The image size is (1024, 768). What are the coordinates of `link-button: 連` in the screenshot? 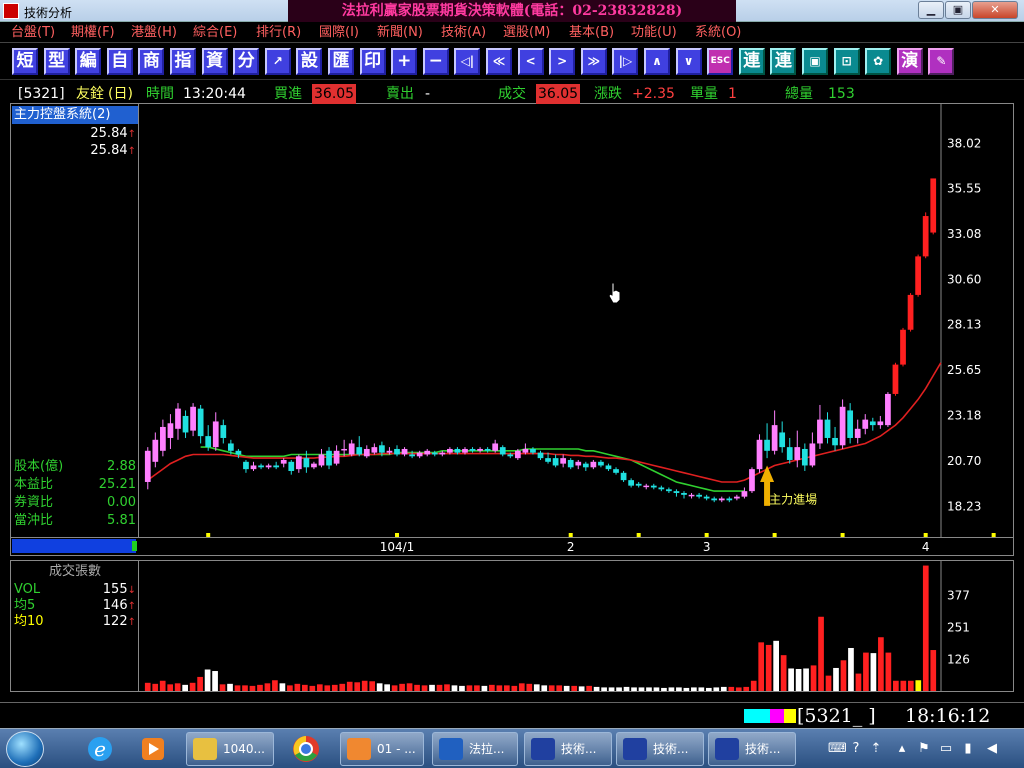 It's located at (751, 61).